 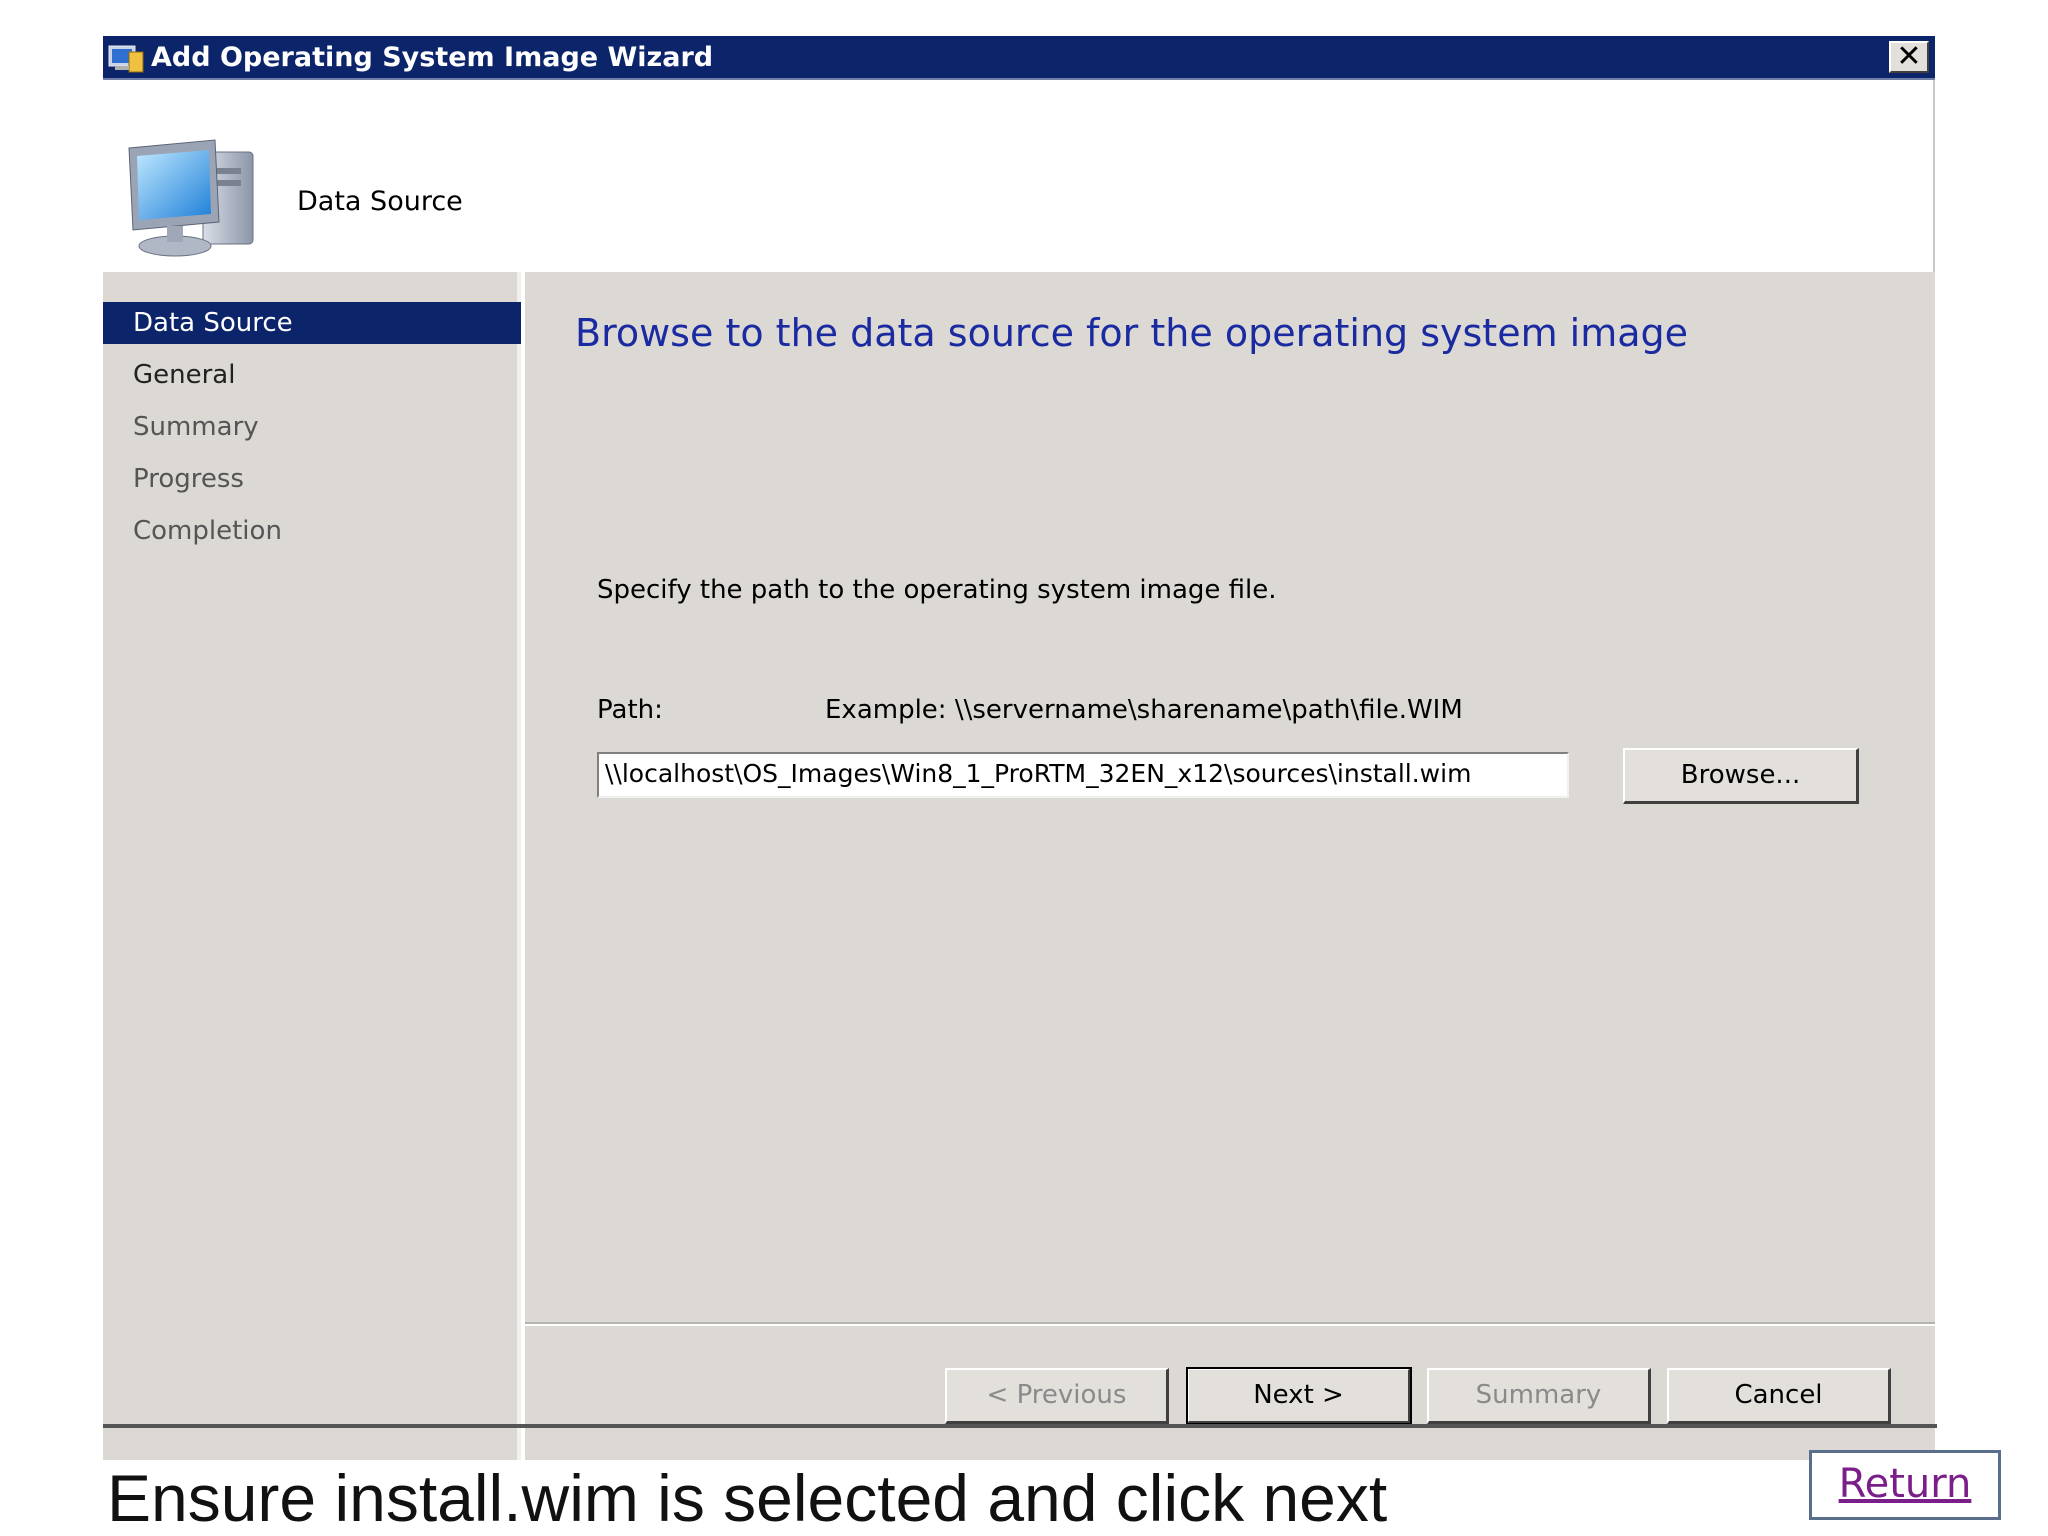 What do you see at coordinates (126, 59) in the screenshot?
I see `wizard-app-icon` at bounding box center [126, 59].